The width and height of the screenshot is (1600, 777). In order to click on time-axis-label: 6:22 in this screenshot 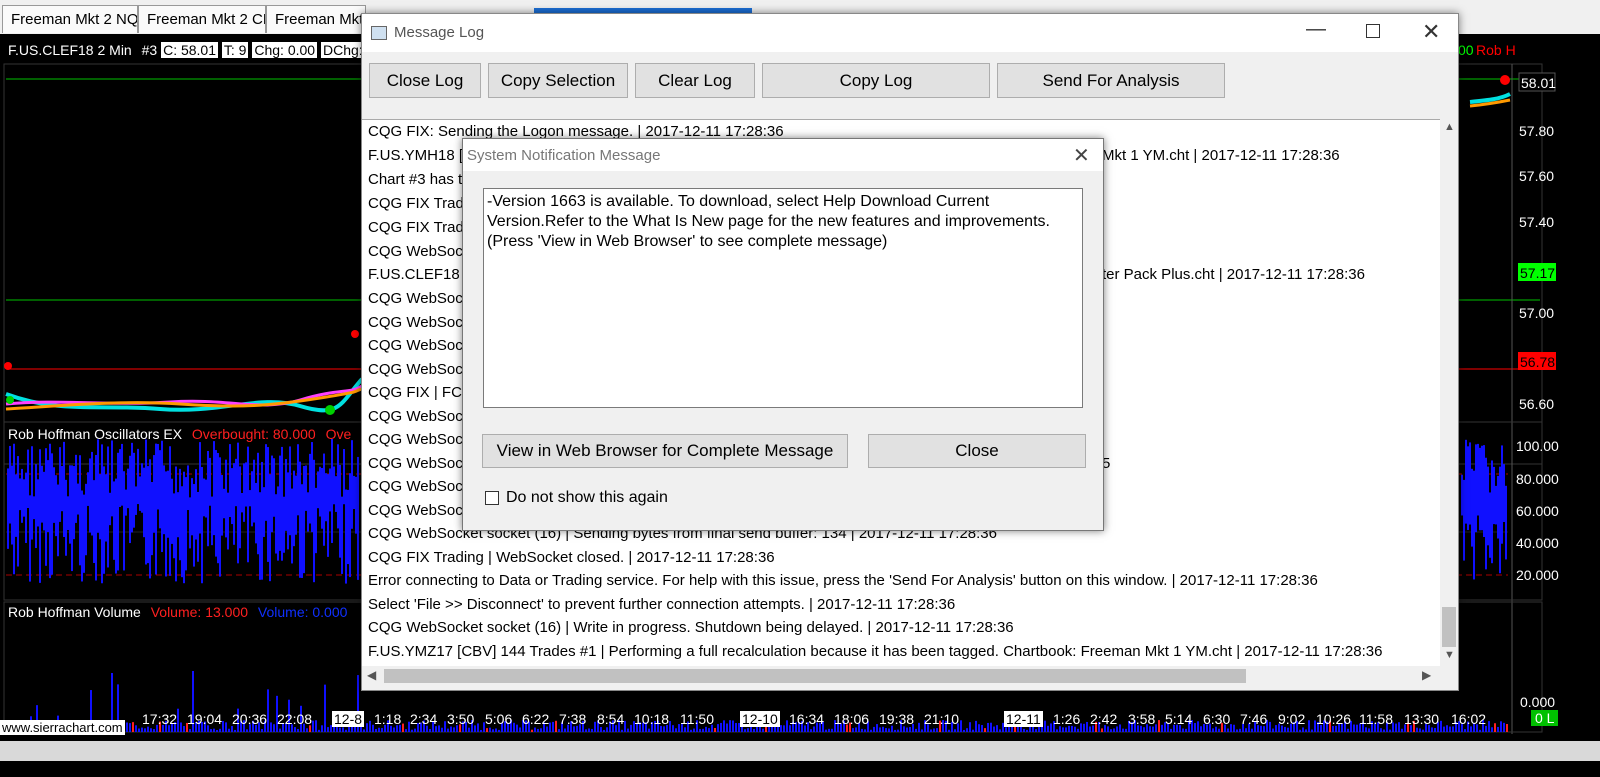, I will do `click(536, 719)`.